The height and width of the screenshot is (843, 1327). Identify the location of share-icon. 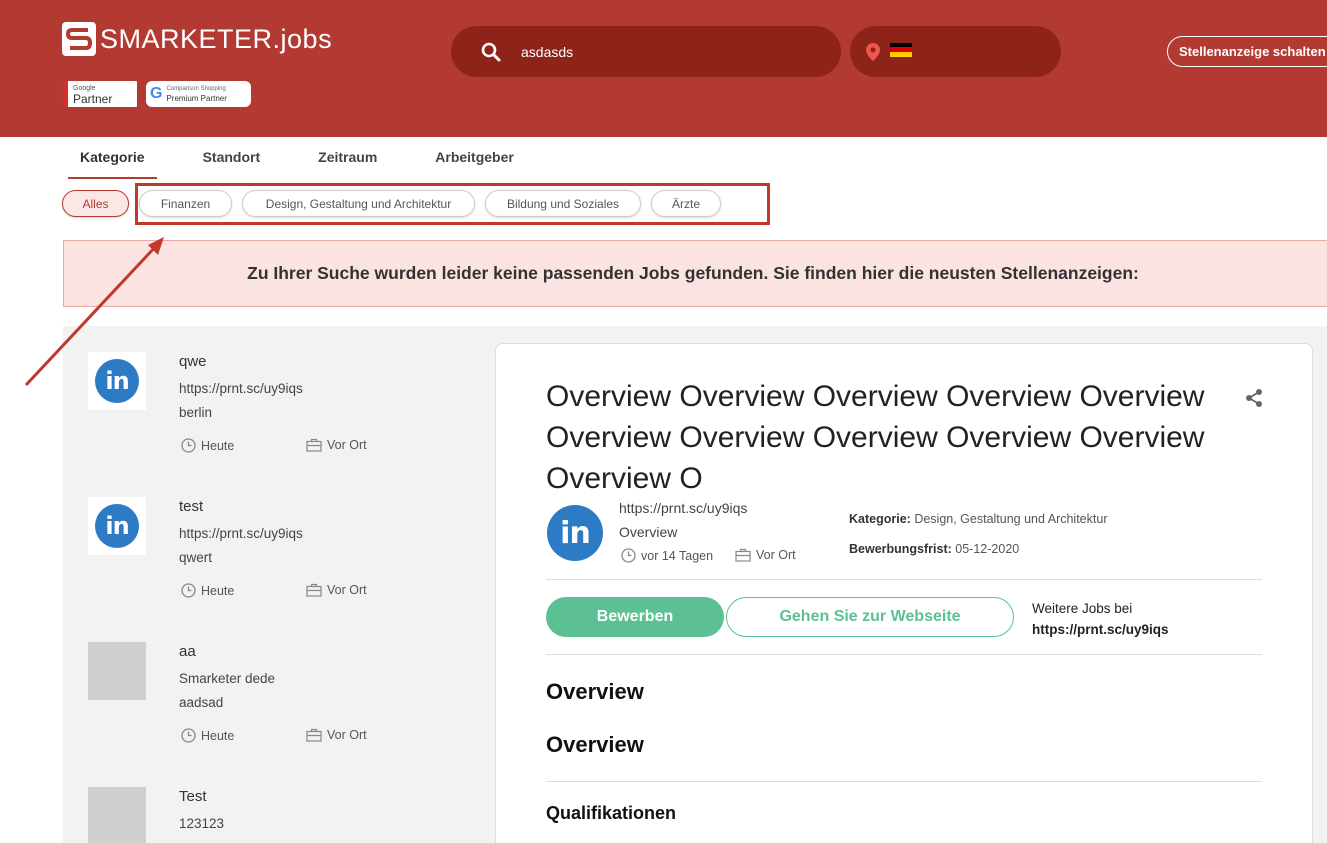
(1254, 398).